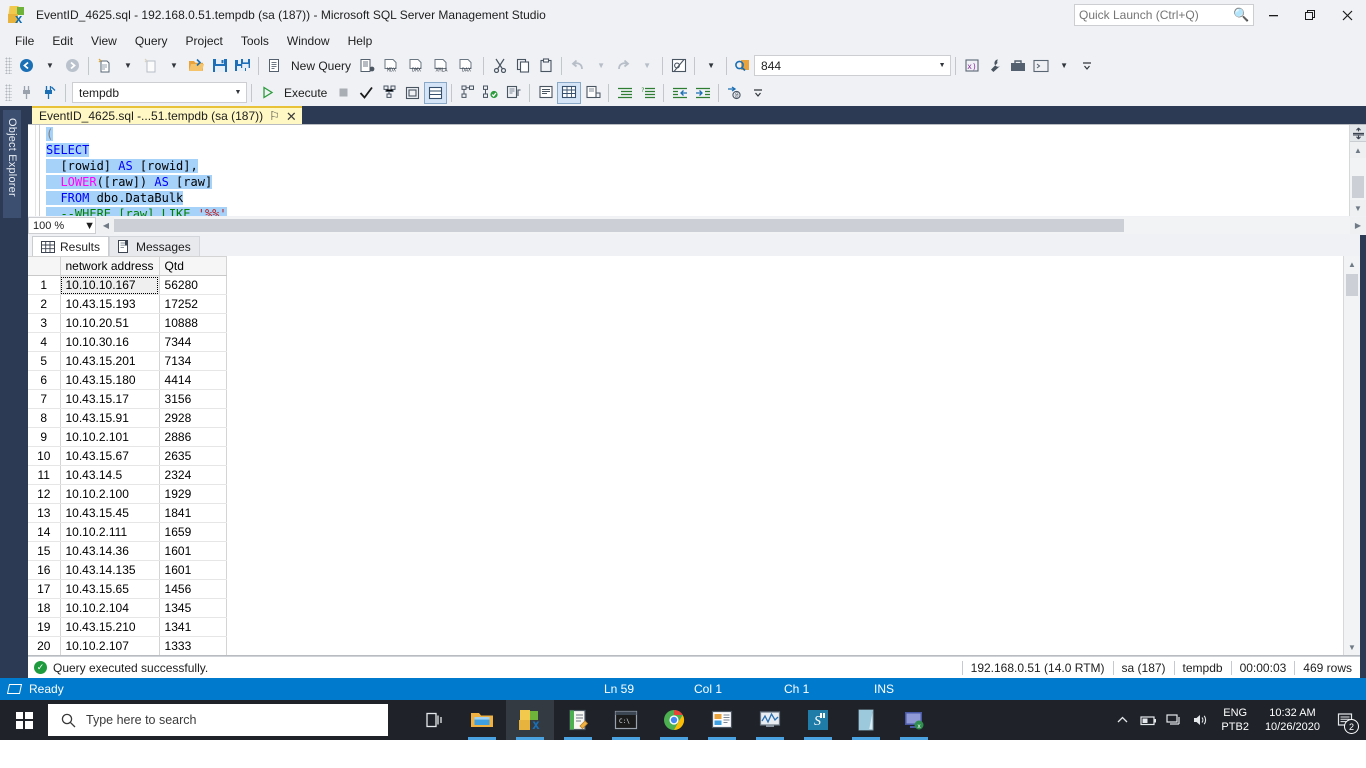 The width and height of the screenshot is (1366, 768). I want to click on cell-qtd: 1601, so click(193, 551).